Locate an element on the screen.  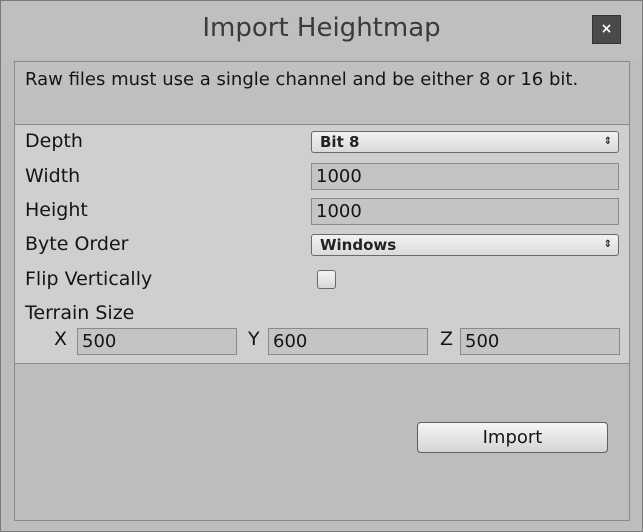
terrain-x-label: X is located at coordinates (61, 339).